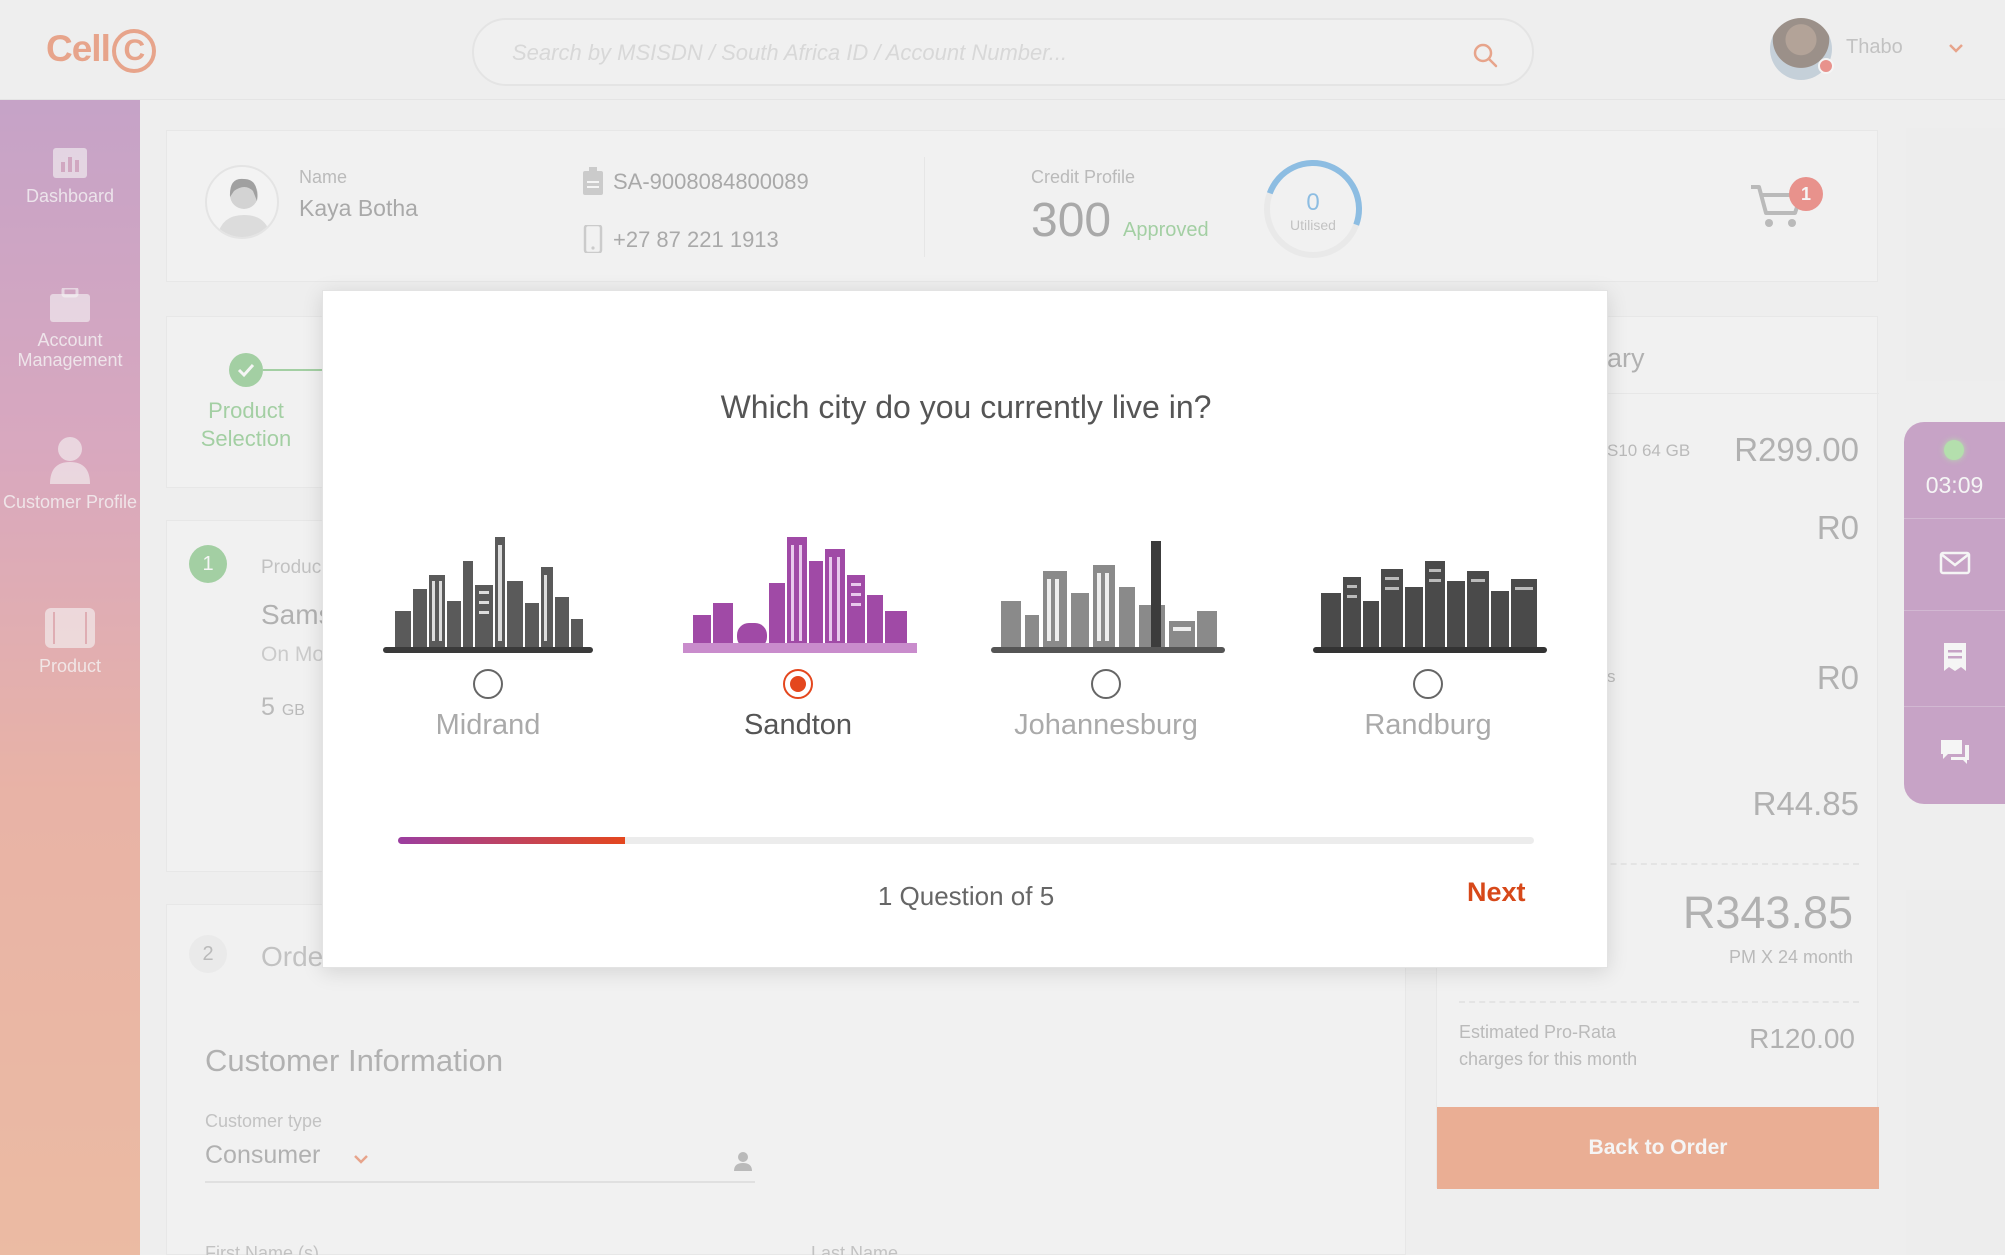  What do you see at coordinates (1428, 725) in the screenshot?
I see `city-name: Randburg` at bounding box center [1428, 725].